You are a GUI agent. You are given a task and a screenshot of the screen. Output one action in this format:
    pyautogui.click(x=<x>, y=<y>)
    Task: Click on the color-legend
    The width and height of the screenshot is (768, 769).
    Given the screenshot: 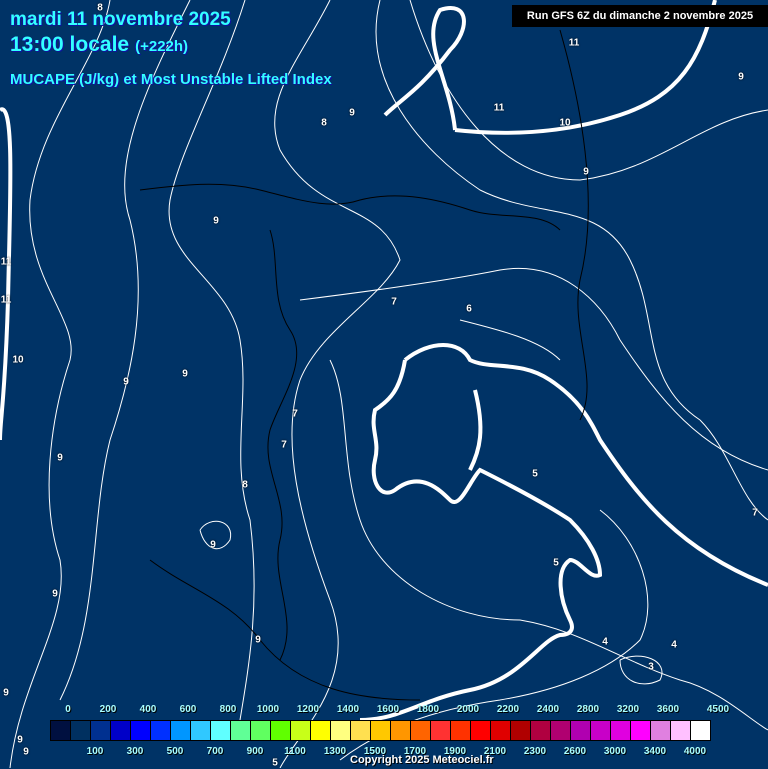 What is the action you would take?
    pyautogui.click(x=380, y=730)
    